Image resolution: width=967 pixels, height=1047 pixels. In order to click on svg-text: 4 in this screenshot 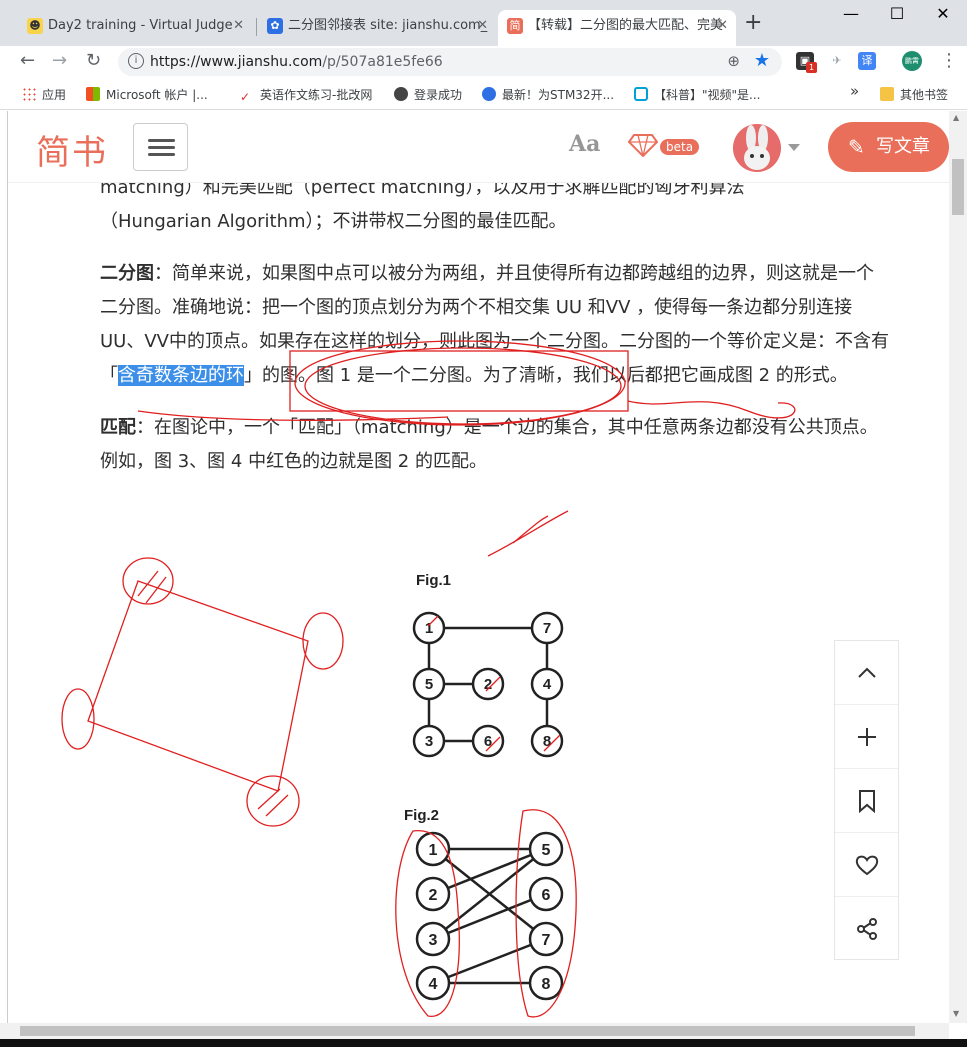, I will do `click(433, 984)`.